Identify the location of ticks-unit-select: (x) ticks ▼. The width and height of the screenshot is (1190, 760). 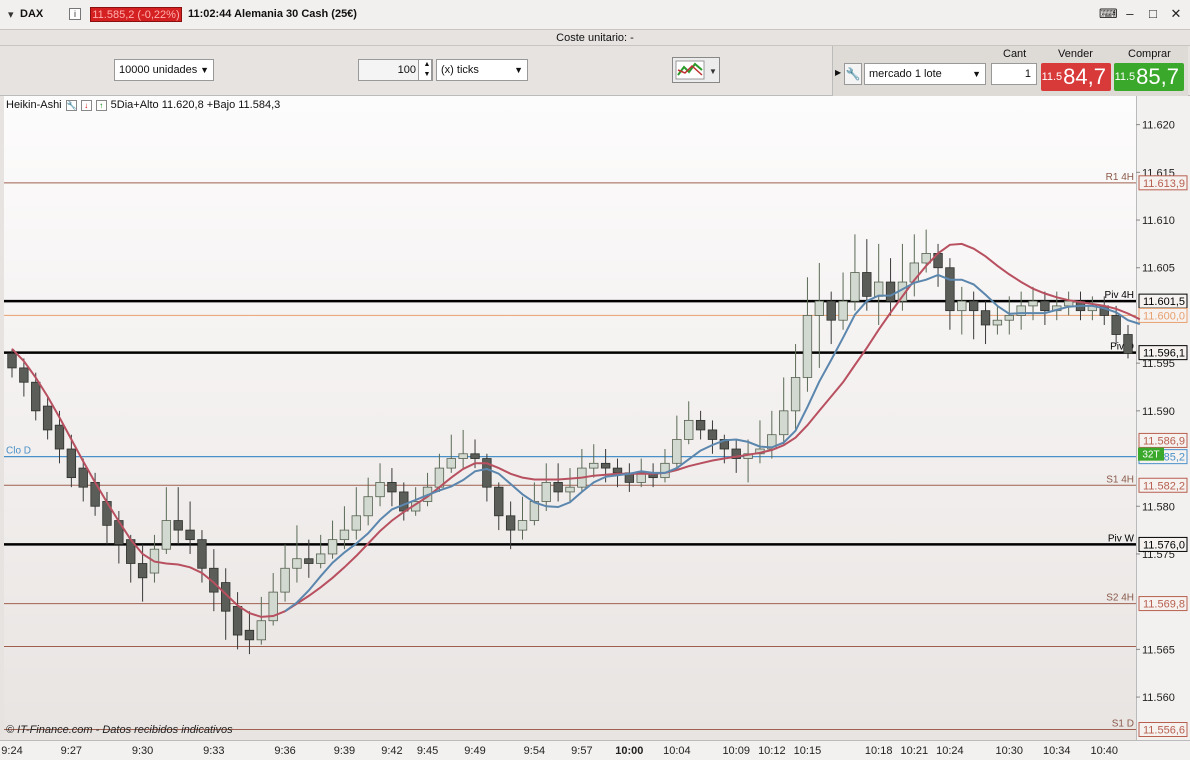
(482, 70).